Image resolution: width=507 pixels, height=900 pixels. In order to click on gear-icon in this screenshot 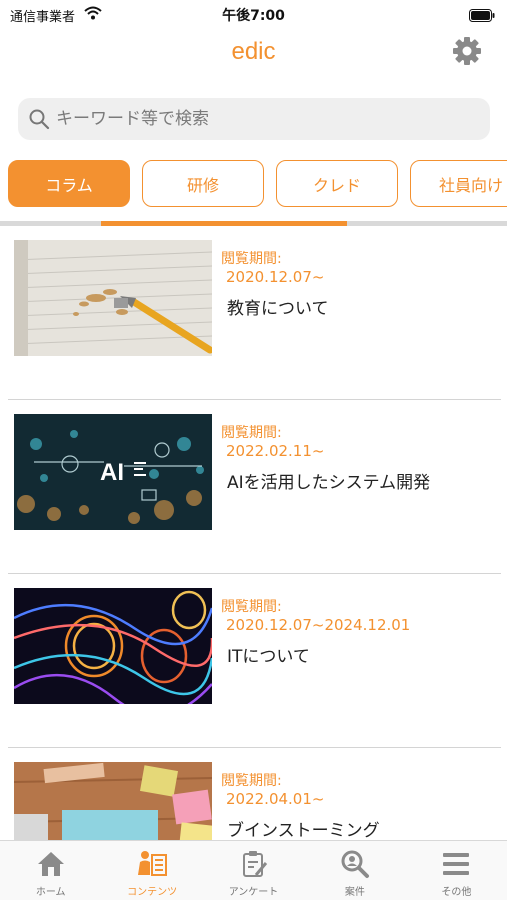, I will do `click(467, 53)`.